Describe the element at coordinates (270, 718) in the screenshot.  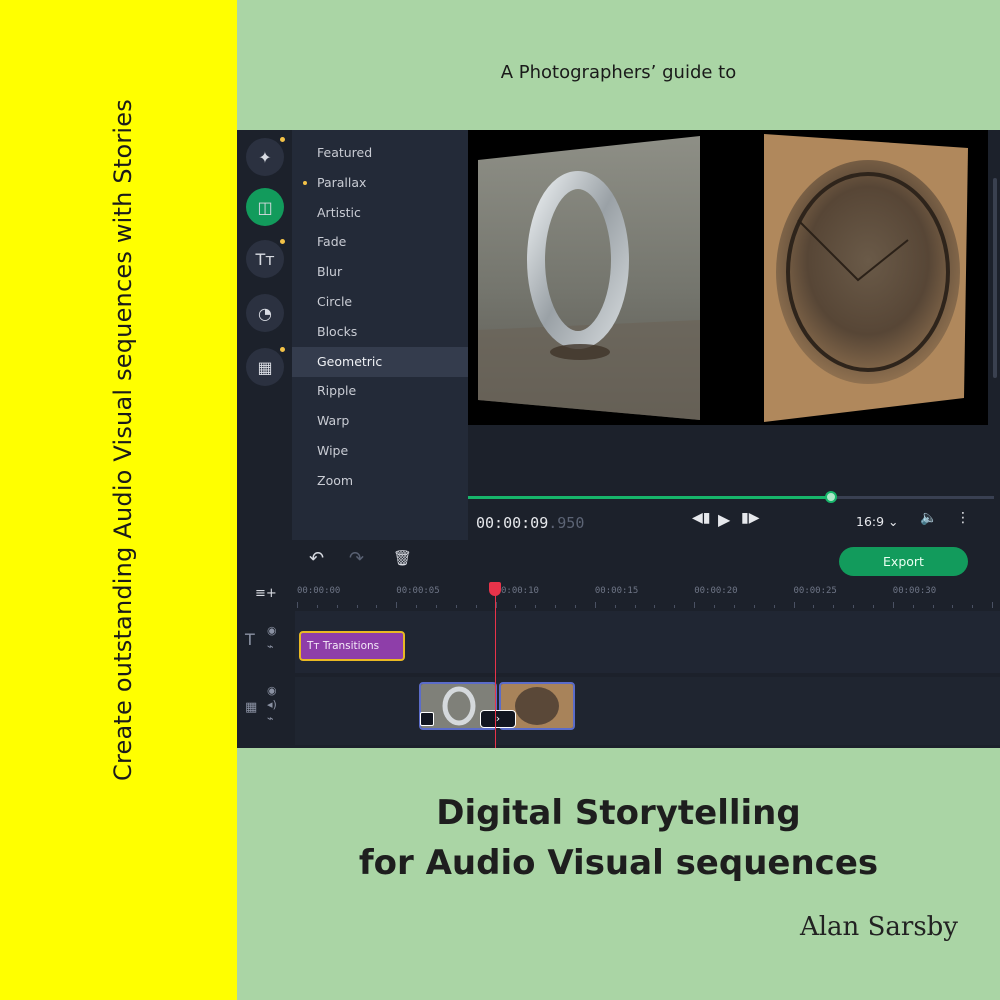
I see `video-track-lock-icon: ⌁` at that location.